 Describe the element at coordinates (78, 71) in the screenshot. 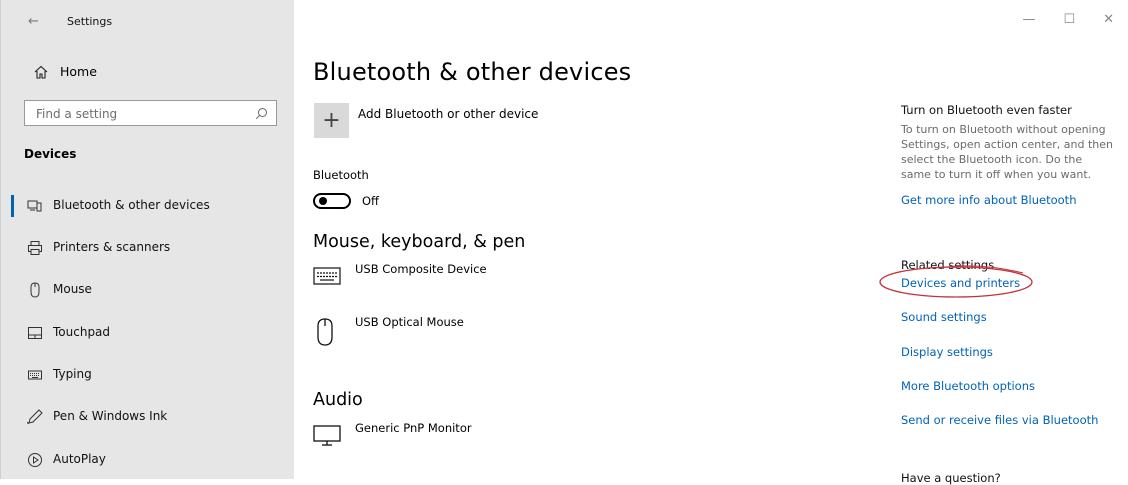

I see `home-label: Home` at that location.